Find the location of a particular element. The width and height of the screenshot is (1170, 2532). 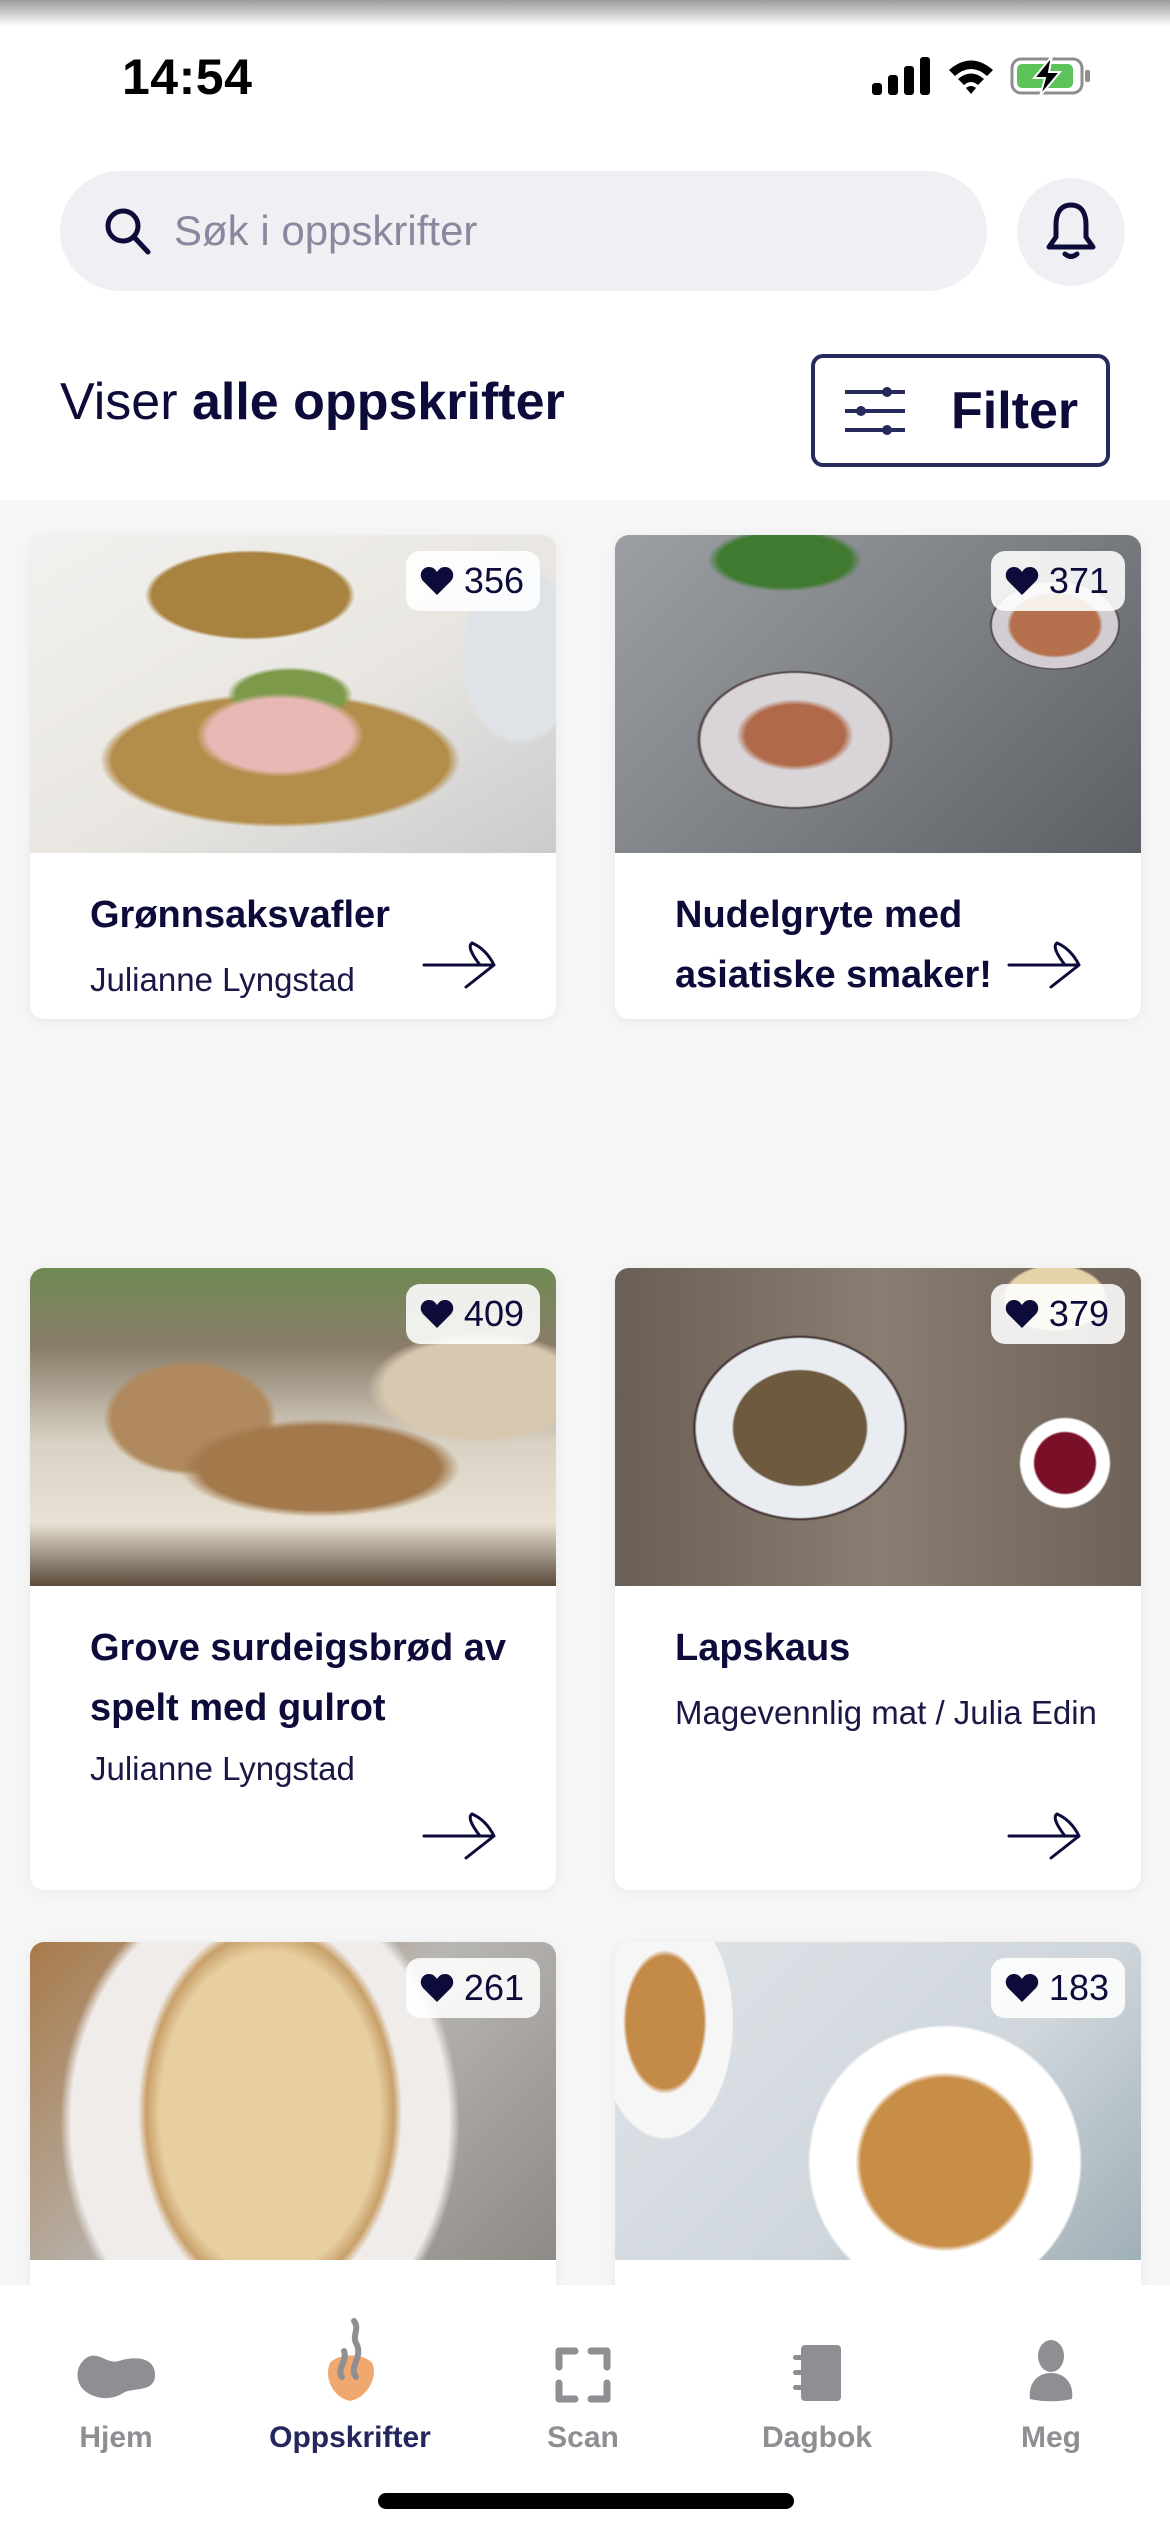

top-edge-shadow is located at coordinates (585, 13).